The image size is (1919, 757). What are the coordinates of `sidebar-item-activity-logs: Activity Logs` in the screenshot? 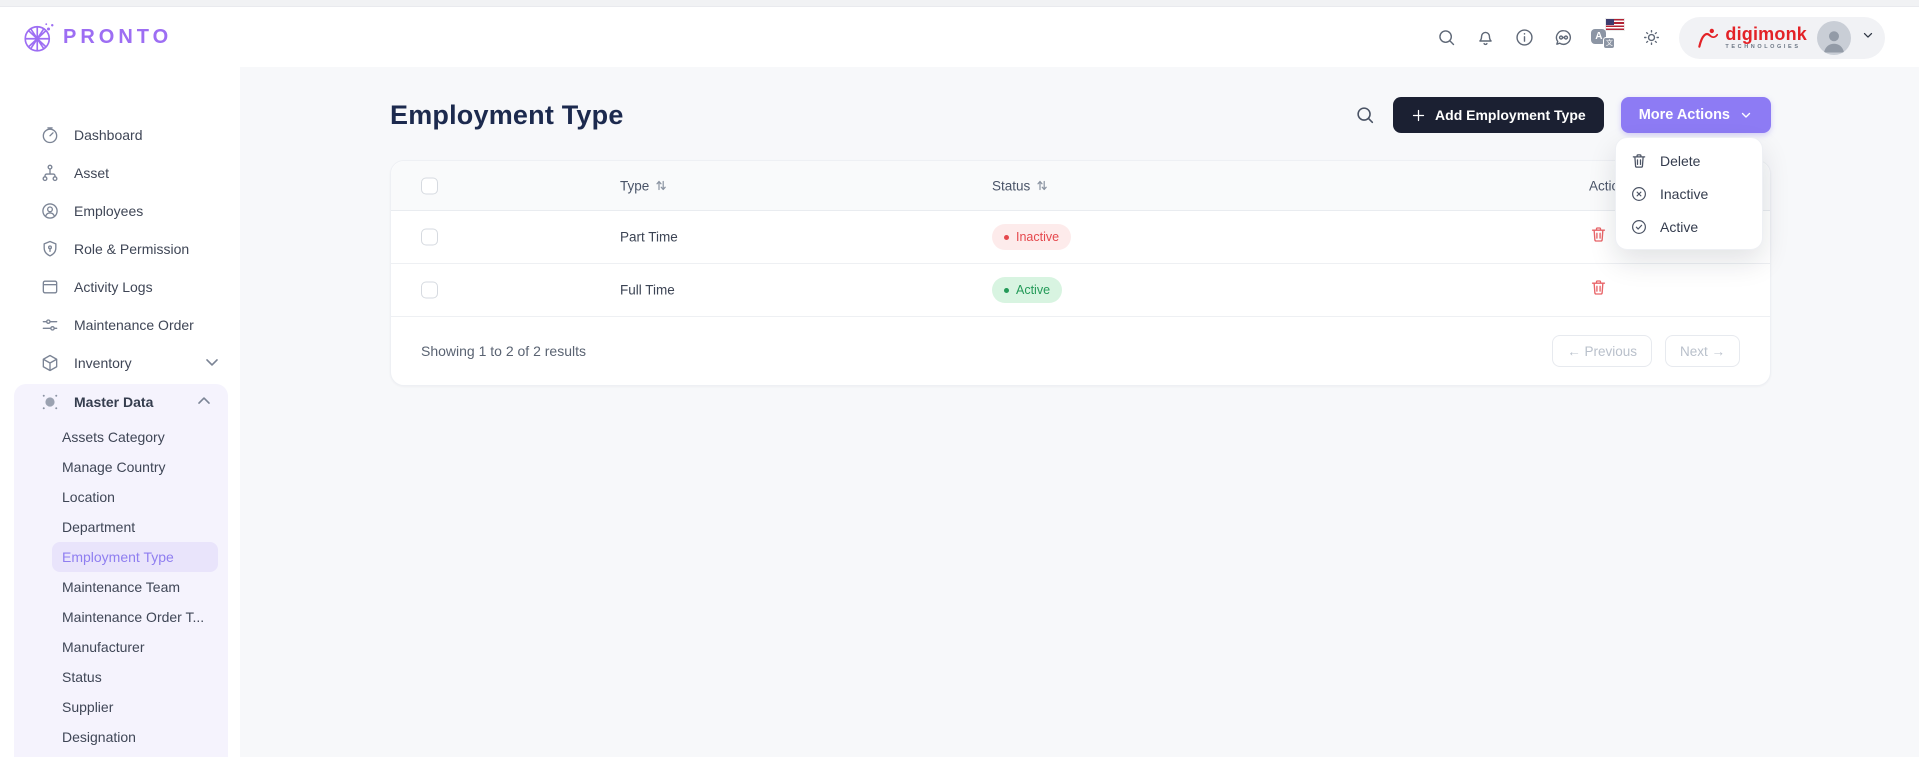 It's located at (120, 287).